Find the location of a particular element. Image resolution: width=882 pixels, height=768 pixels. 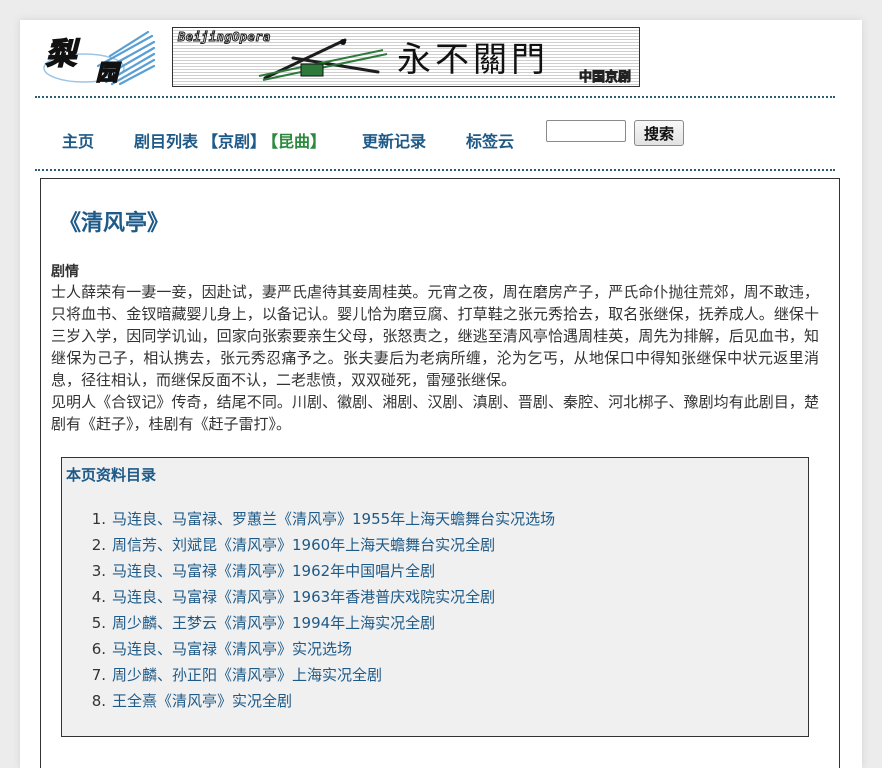

header-divider is located at coordinates (435, 97).